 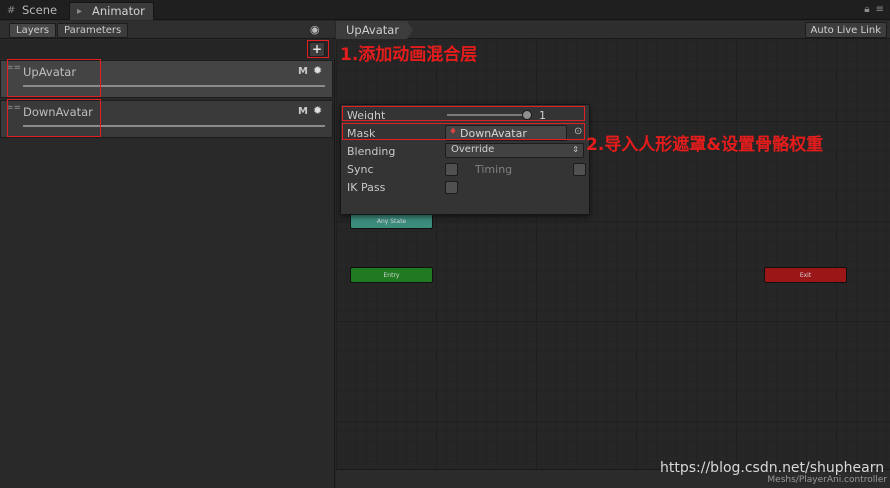 I want to click on blending-row: Blending Override ⇕, so click(x=466, y=151).